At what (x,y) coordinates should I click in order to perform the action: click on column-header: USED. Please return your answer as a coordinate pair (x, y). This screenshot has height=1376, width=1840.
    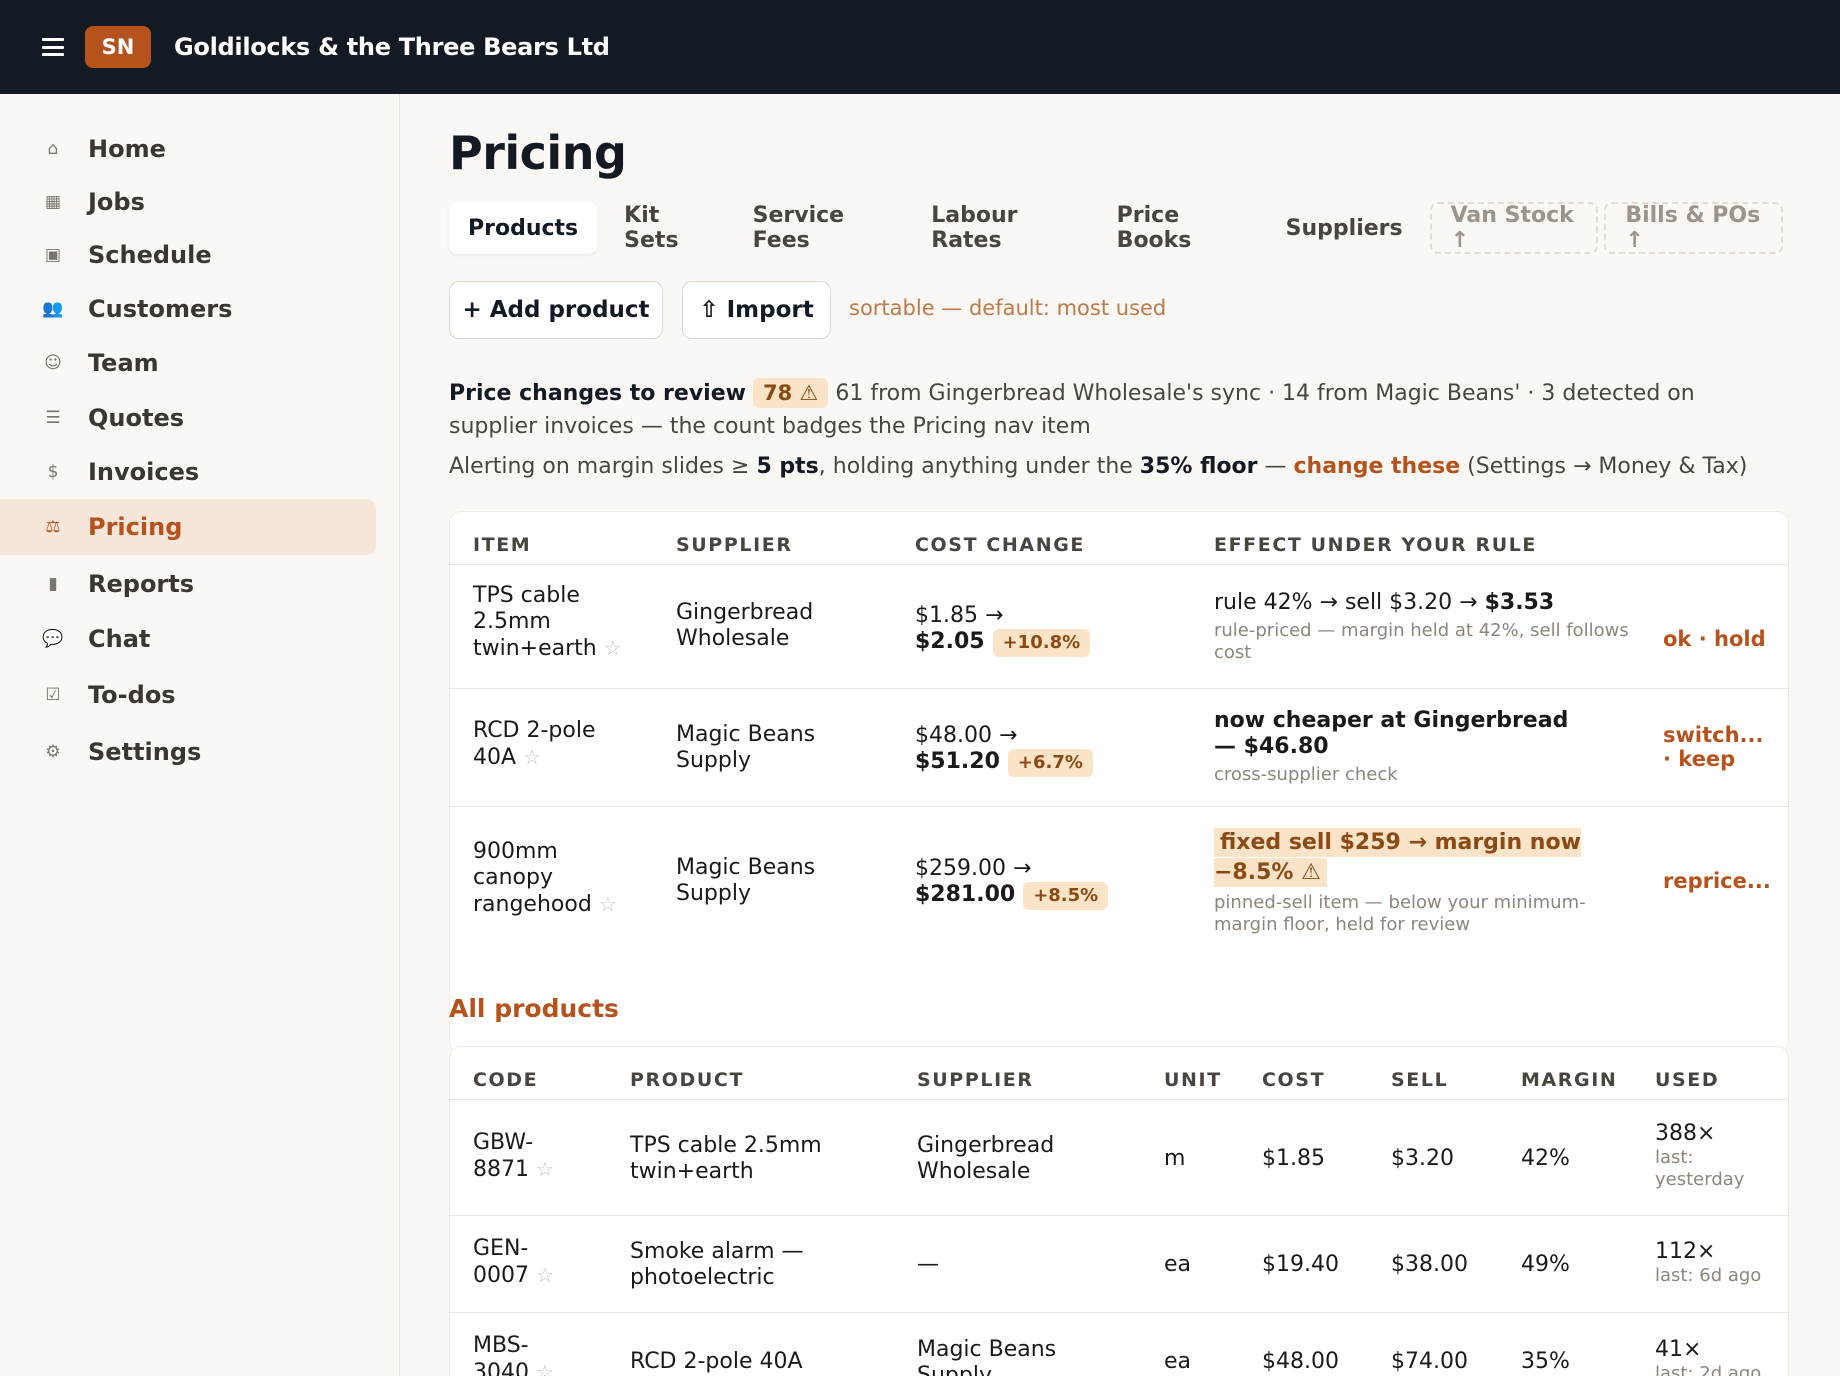
    Looking at the image, I should click on (1687, 1080).